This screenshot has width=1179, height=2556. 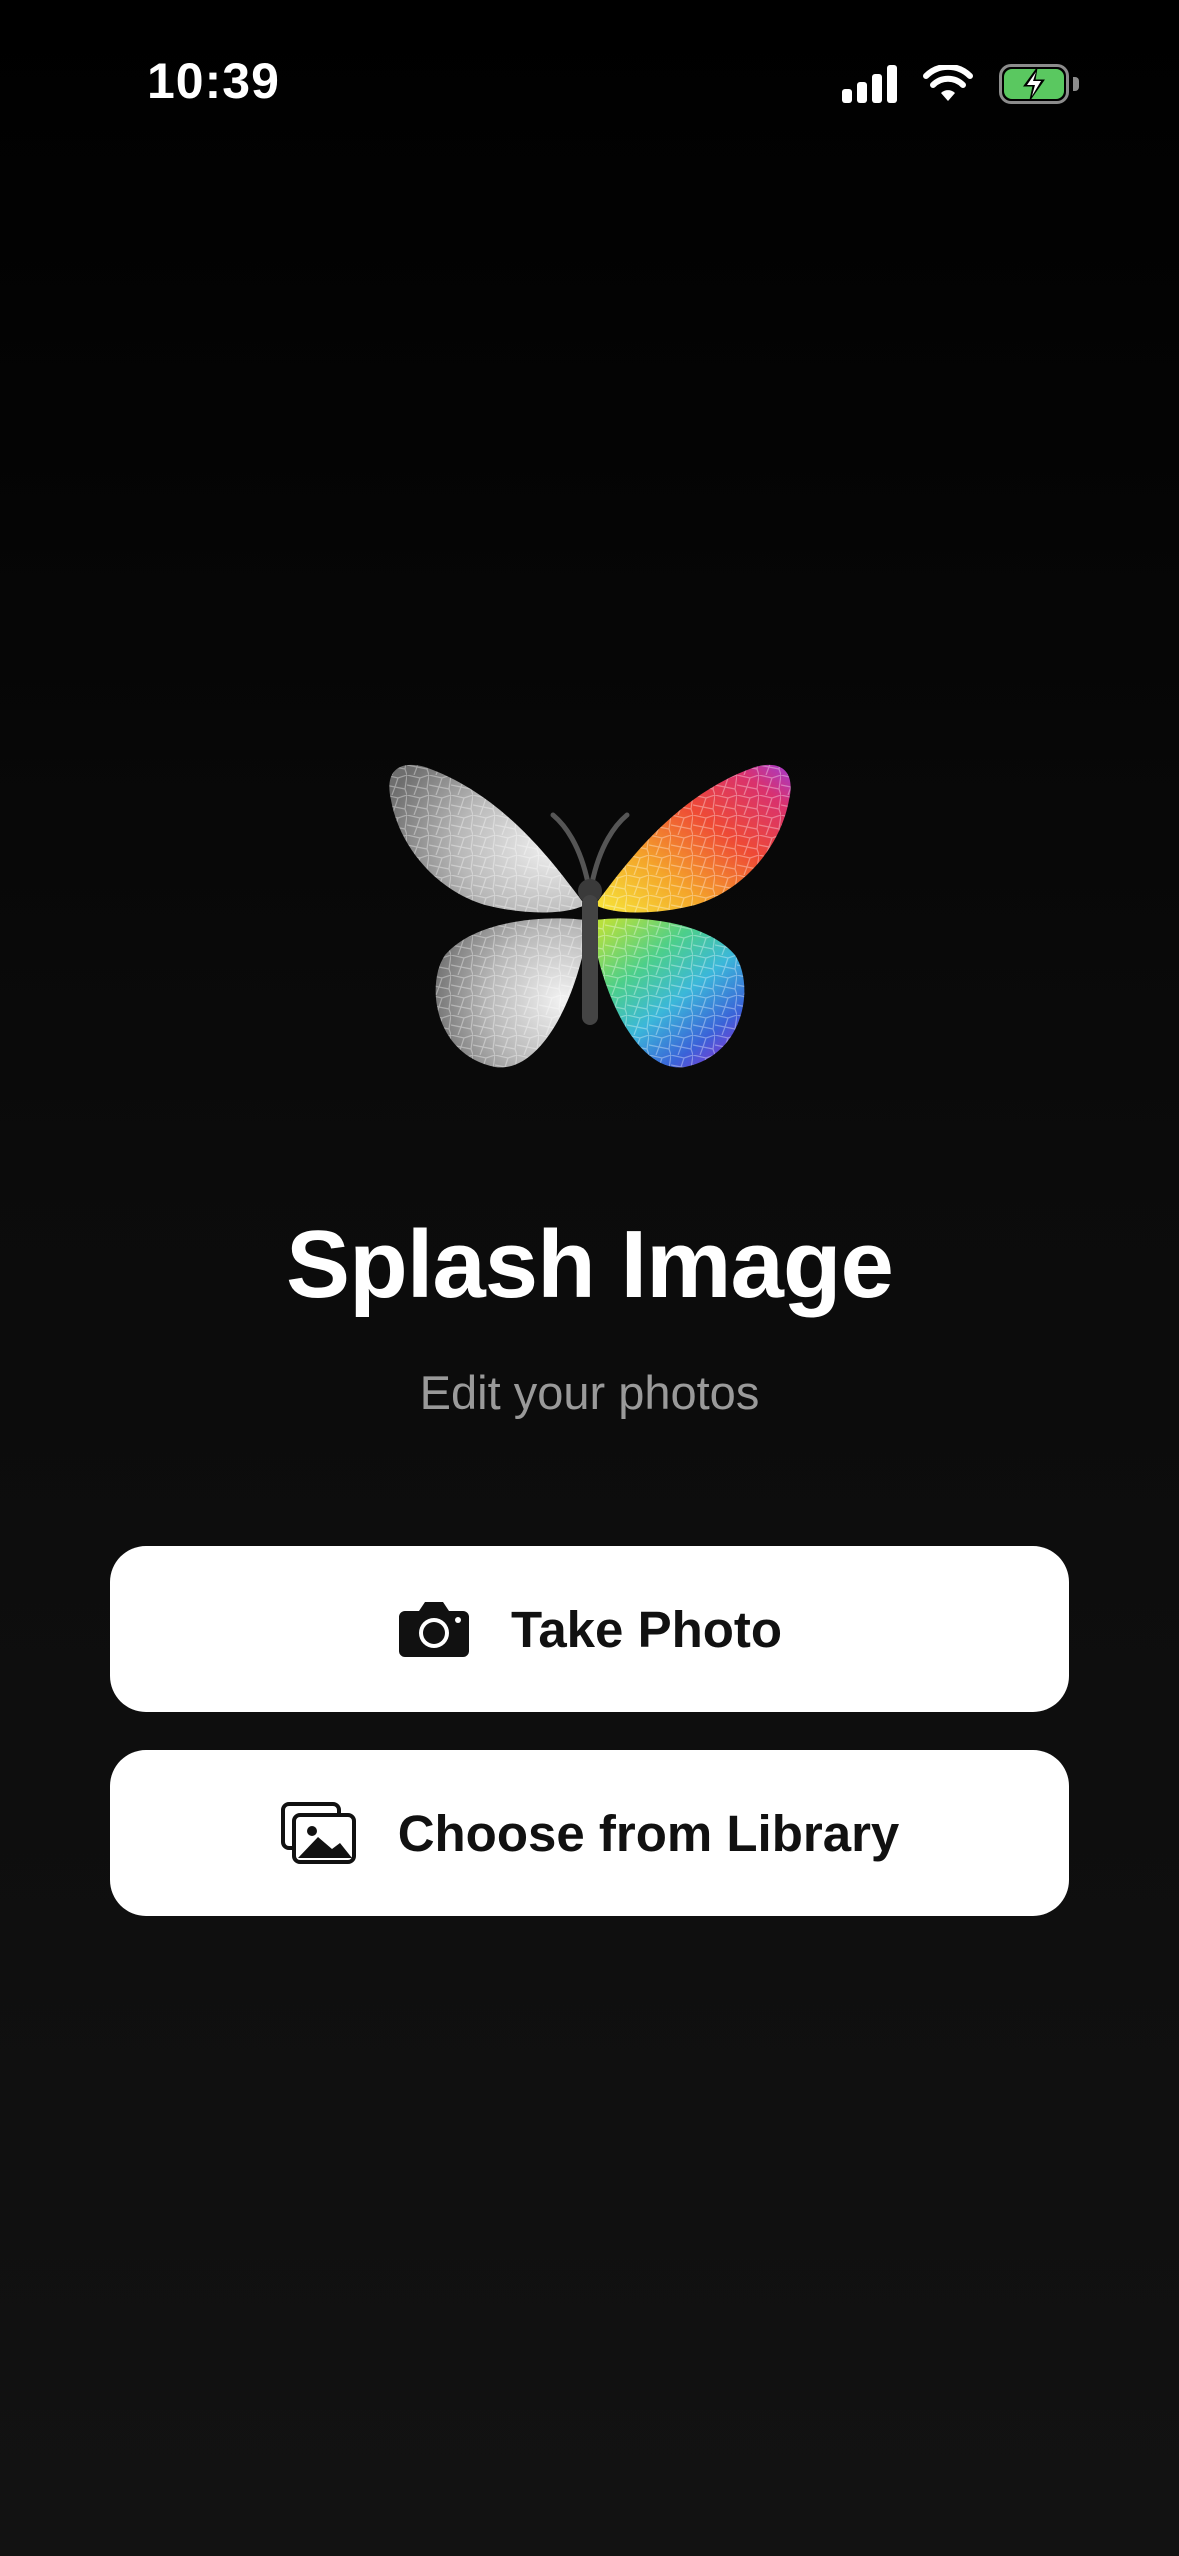 I want to click on choose-from-library-button: Choose from Library, so click(x=589, y=1833).